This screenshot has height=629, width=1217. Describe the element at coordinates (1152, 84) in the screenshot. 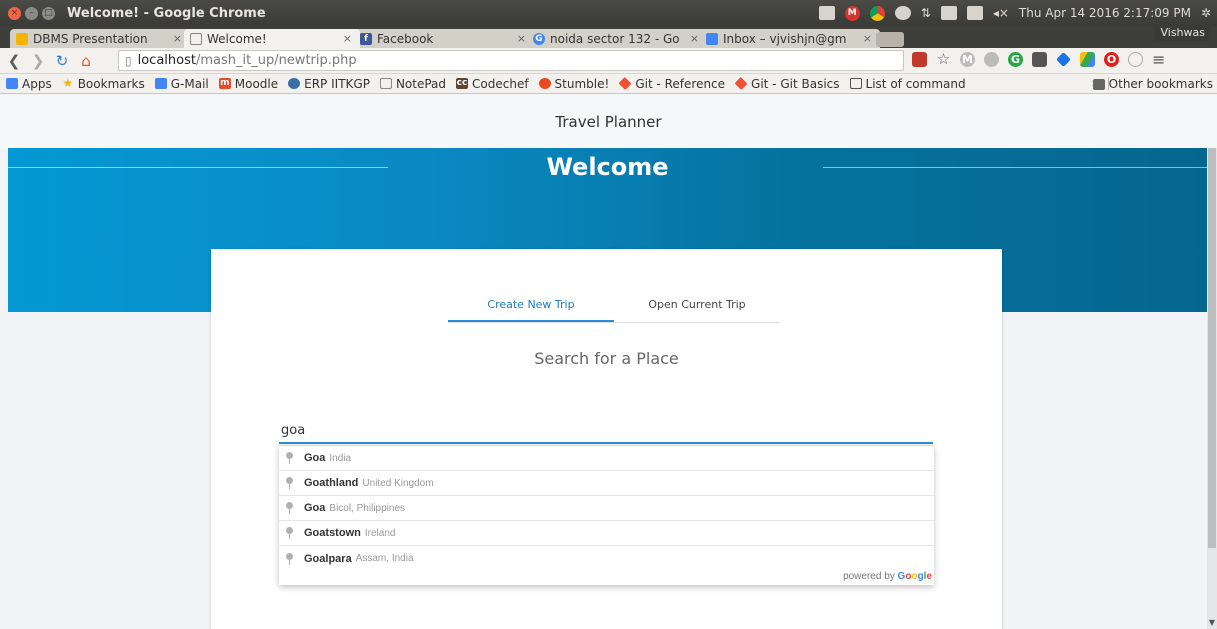

I see `other-bookmarks: Other bookmarks` at that location.